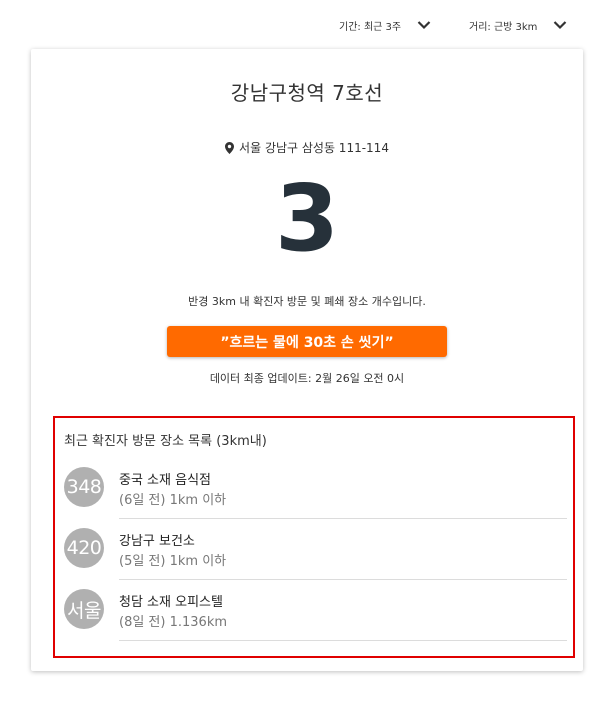 This screenshot has width=600, height=711. I want to click on place-badge: 서울, so click(84, 609).